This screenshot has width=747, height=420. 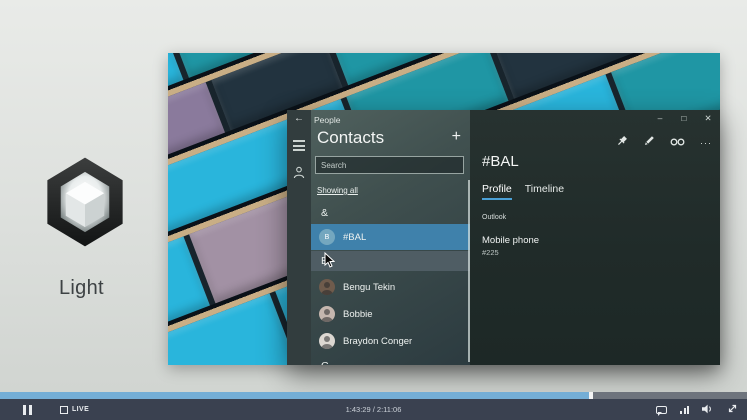 I want to click on contact-detail-title: #BAL, so click(x=500, y=161).